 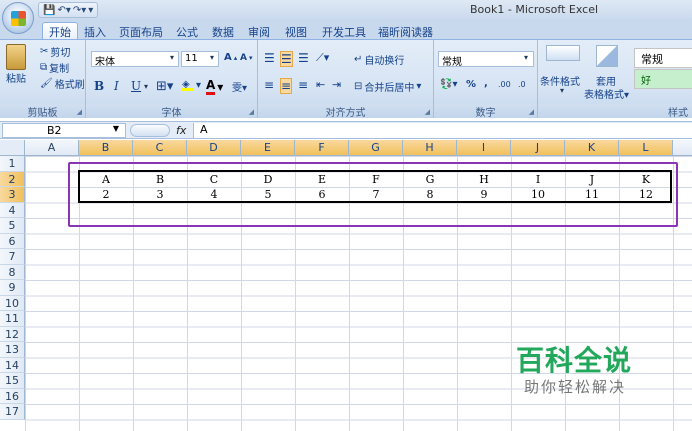 What do you see at coordinates (239, 86) in the screenshot?
I see `phonetic-icon: 雯▾` at bounding box center [239, 86].